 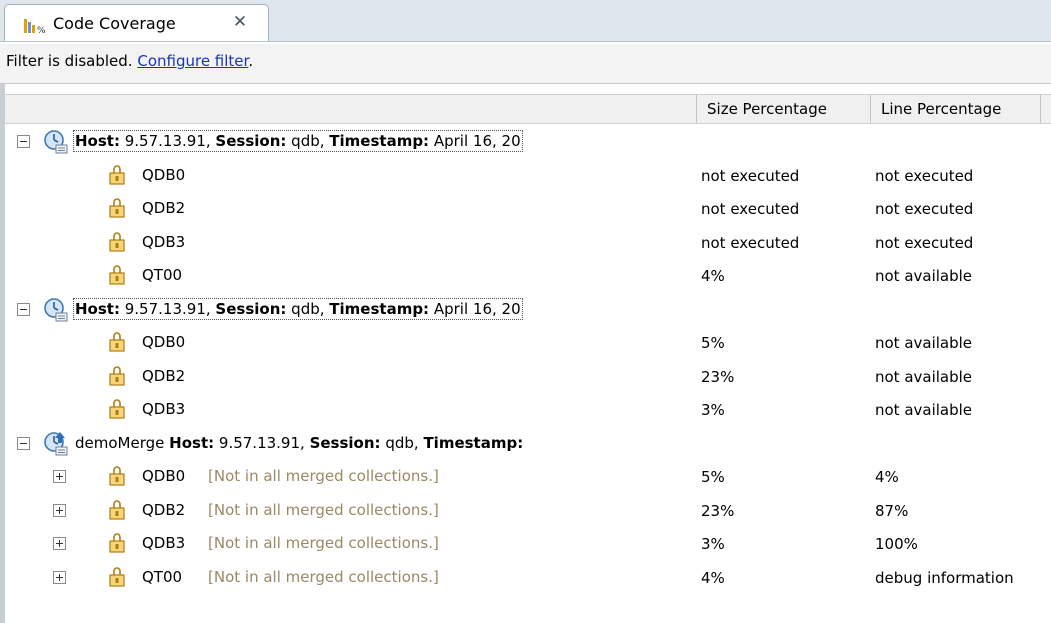 I want to click on program-row: QDB2 23% not available, so click(x=528, y=377).